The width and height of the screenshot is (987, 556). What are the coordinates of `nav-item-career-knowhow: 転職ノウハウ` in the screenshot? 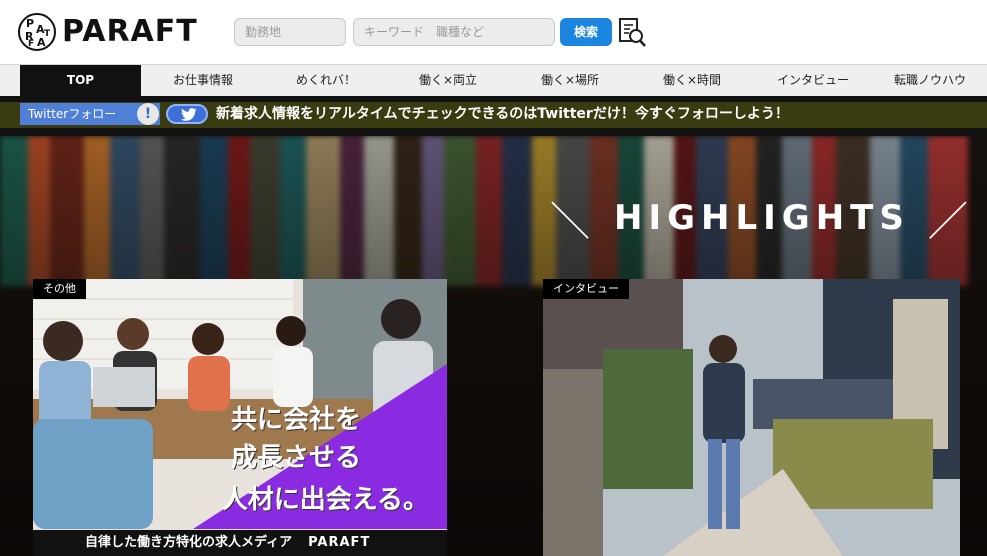 It's located at (930, 80).